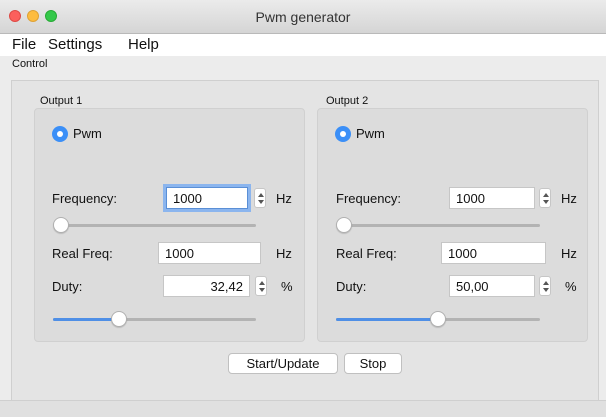 Image resolution: width=606 pixels, height=417 pixels. What do you see at coordinates (370, 133) in the screenshot?
I see `output-2-pwm-label: Pwm` at bounding box center [370, 133].